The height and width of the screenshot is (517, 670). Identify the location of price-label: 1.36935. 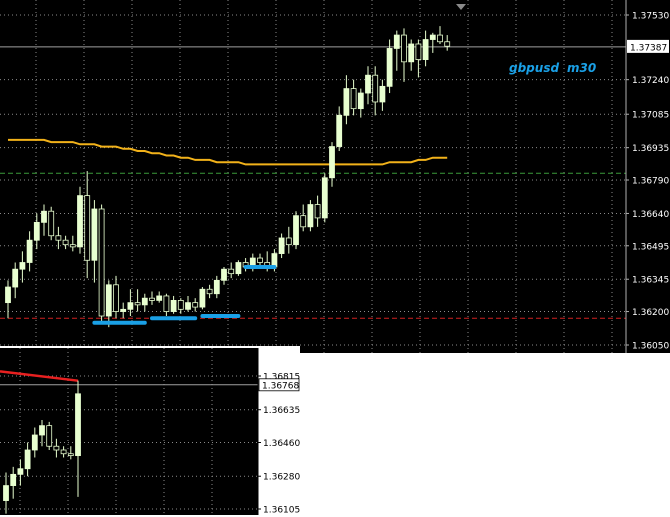
(650, 149).